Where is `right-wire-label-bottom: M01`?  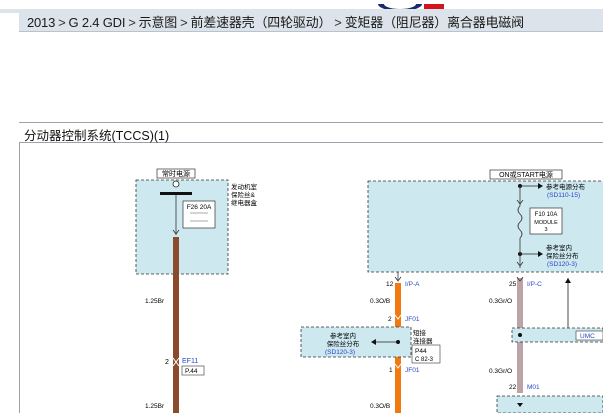
right-wire-label-bottom: M01 is located at coordinates (533, 387).